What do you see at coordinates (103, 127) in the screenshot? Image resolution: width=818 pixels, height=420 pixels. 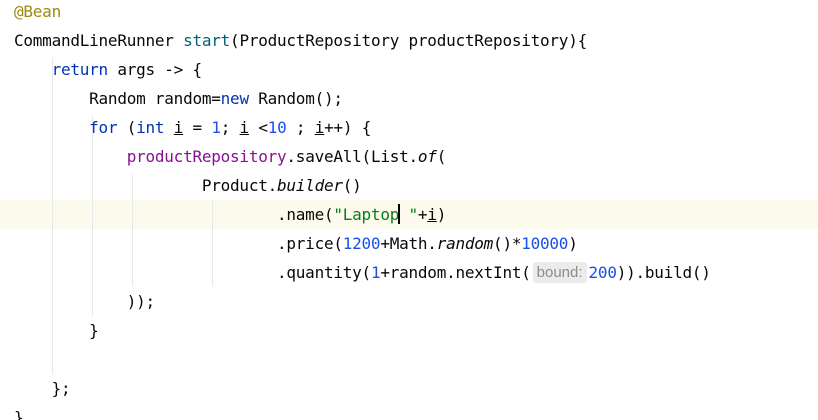 I see `code-token: for` at bounding box center [103, 127].